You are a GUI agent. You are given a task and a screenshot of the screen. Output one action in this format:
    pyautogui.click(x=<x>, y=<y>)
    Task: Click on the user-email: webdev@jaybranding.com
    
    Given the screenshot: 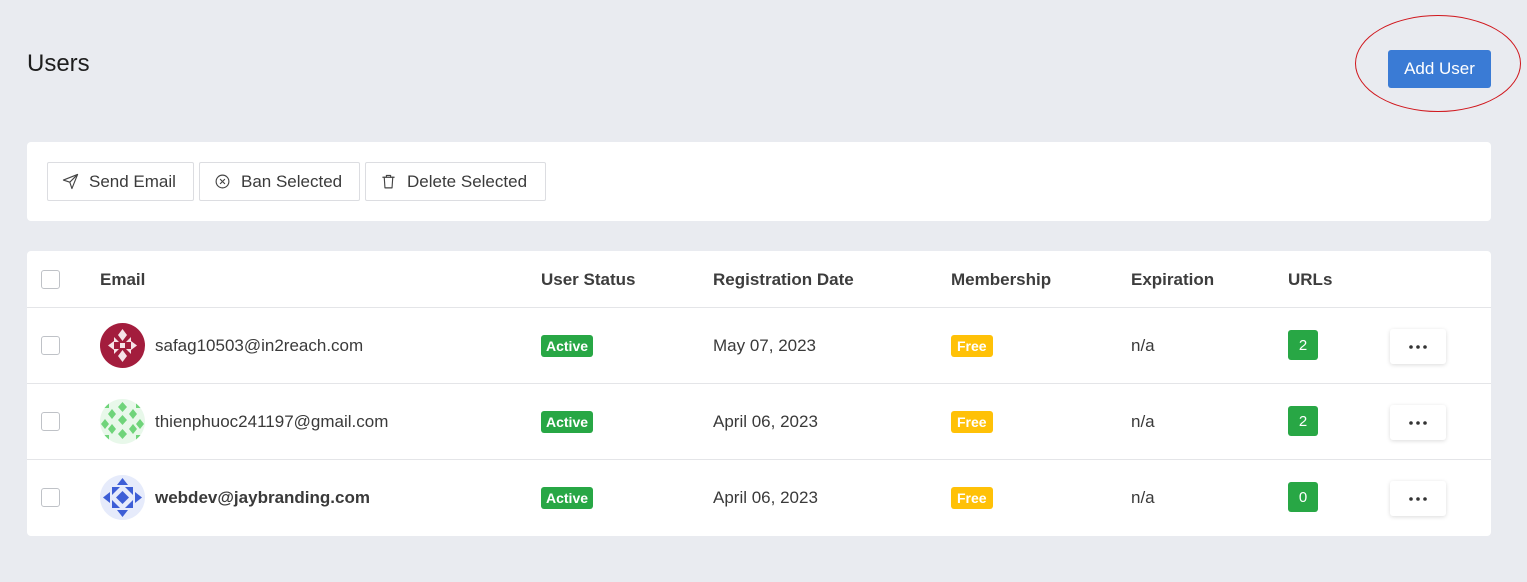 What is the action you would take?
    pyautogui.click(x=262, y=497)
    